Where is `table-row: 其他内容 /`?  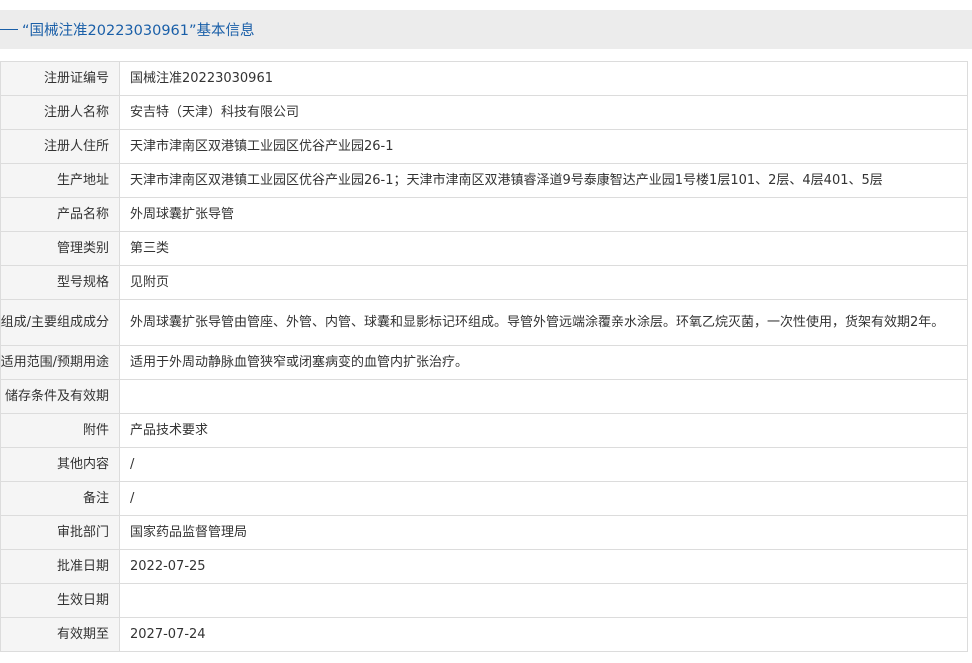 table-row: 其他内容 / is located at coordinates (484, 464).